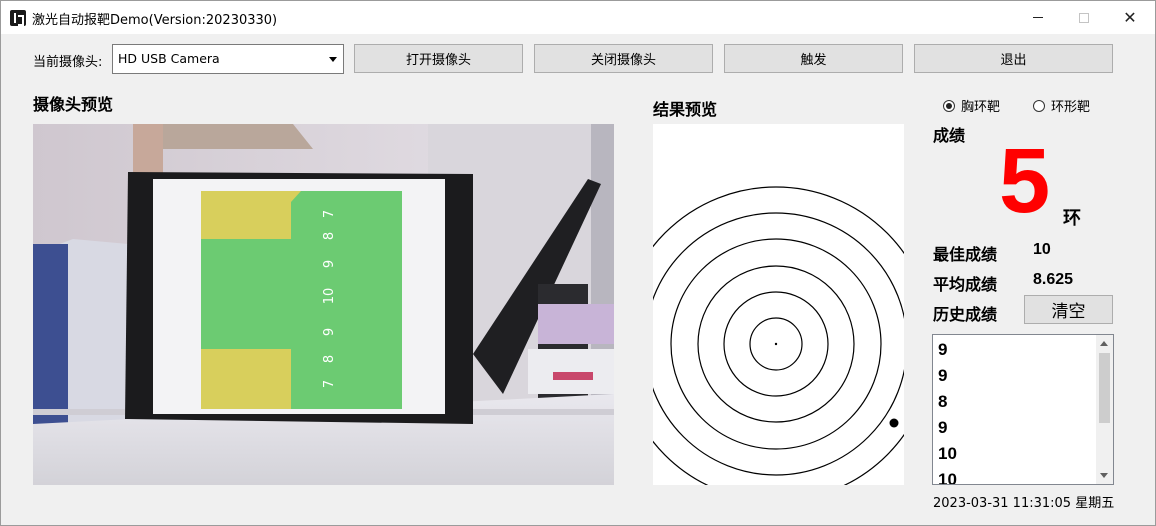  What do you see at coordinates (329, 236) in the screenshot?
I see `target-number-8-top: 8` at bounding box center [329, 236].